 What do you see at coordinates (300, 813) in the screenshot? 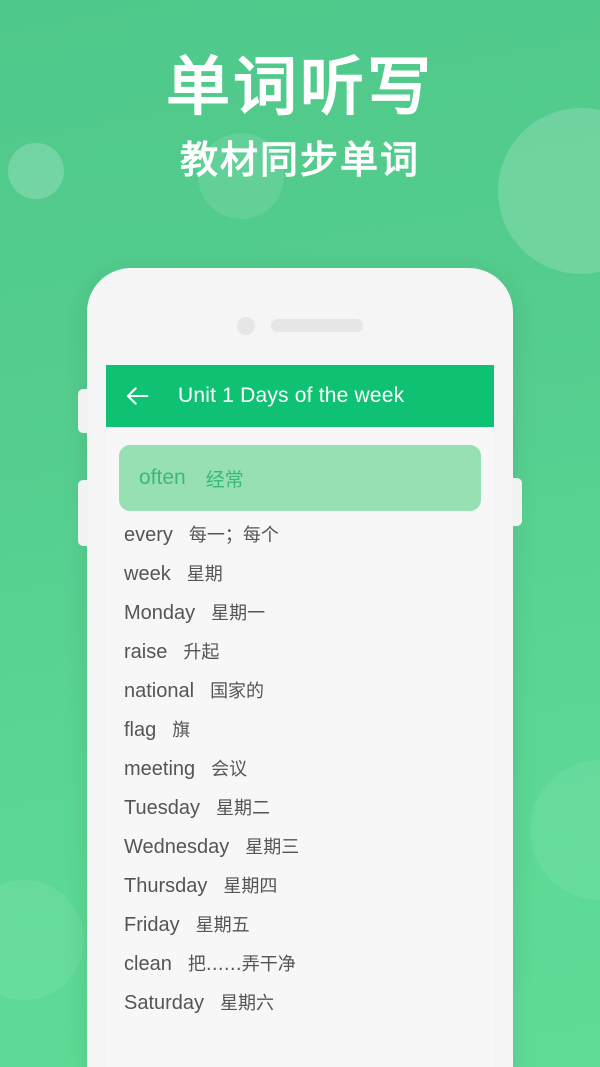
I see `word-row: Tuesday 星期二` at bounding box center [300, 813].